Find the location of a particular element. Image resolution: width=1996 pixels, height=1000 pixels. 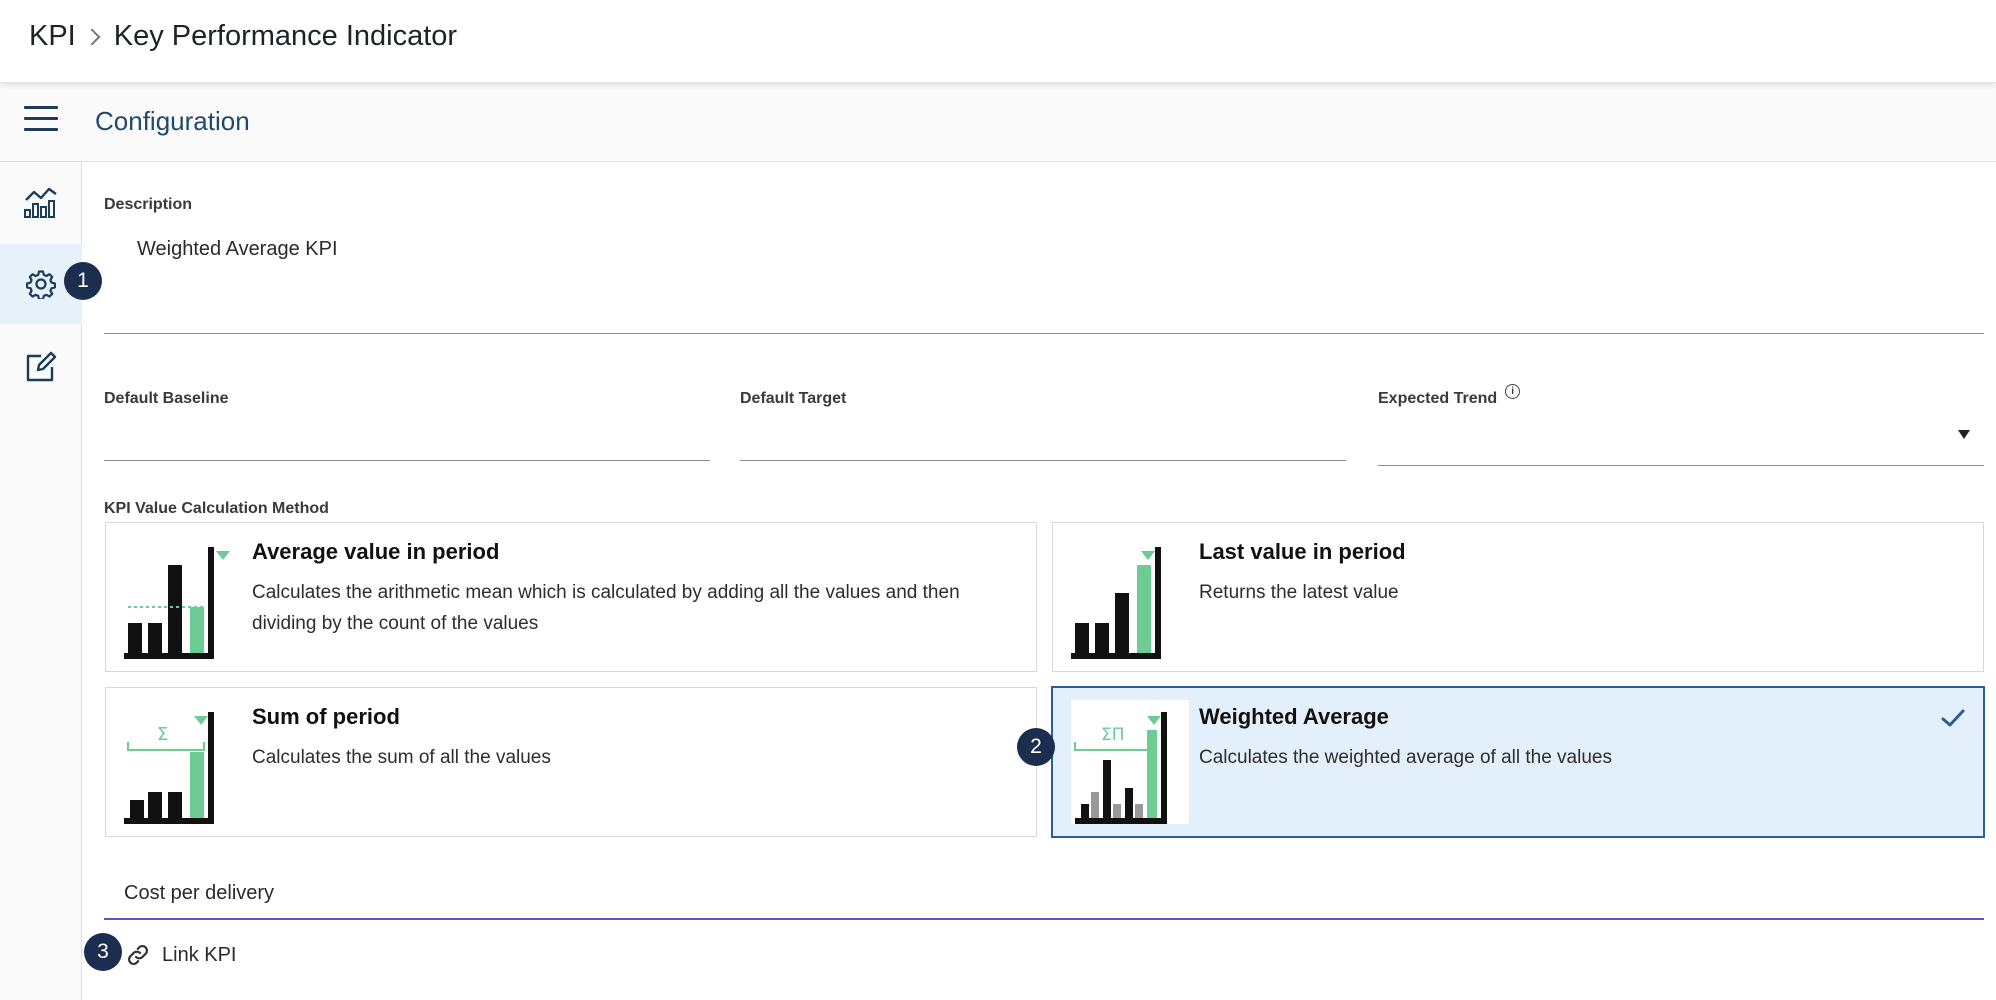

default-baseline-field is located at coordinates (407, 460).